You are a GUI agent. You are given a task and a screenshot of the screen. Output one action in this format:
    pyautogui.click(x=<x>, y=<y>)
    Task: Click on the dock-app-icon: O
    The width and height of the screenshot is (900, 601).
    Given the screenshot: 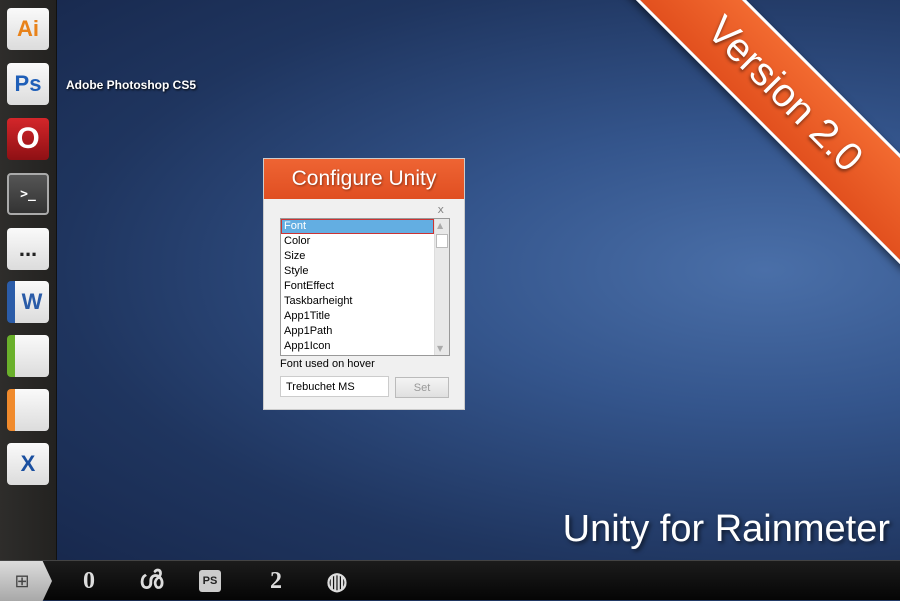 What is the action you would take?
    pyautogui.click(x=28, y=138)
    